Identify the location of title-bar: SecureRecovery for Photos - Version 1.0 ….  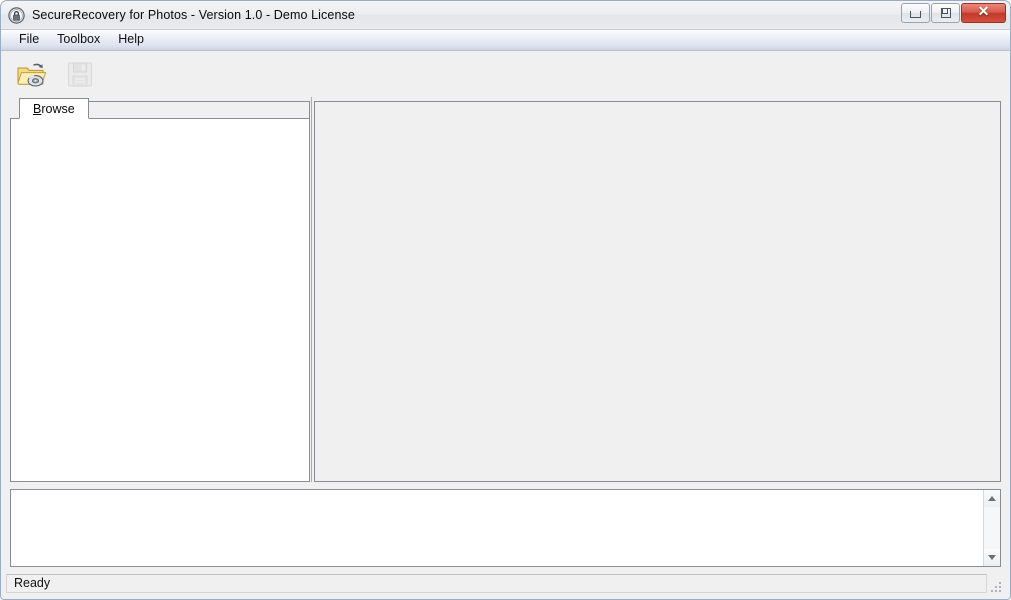
(505, 15).